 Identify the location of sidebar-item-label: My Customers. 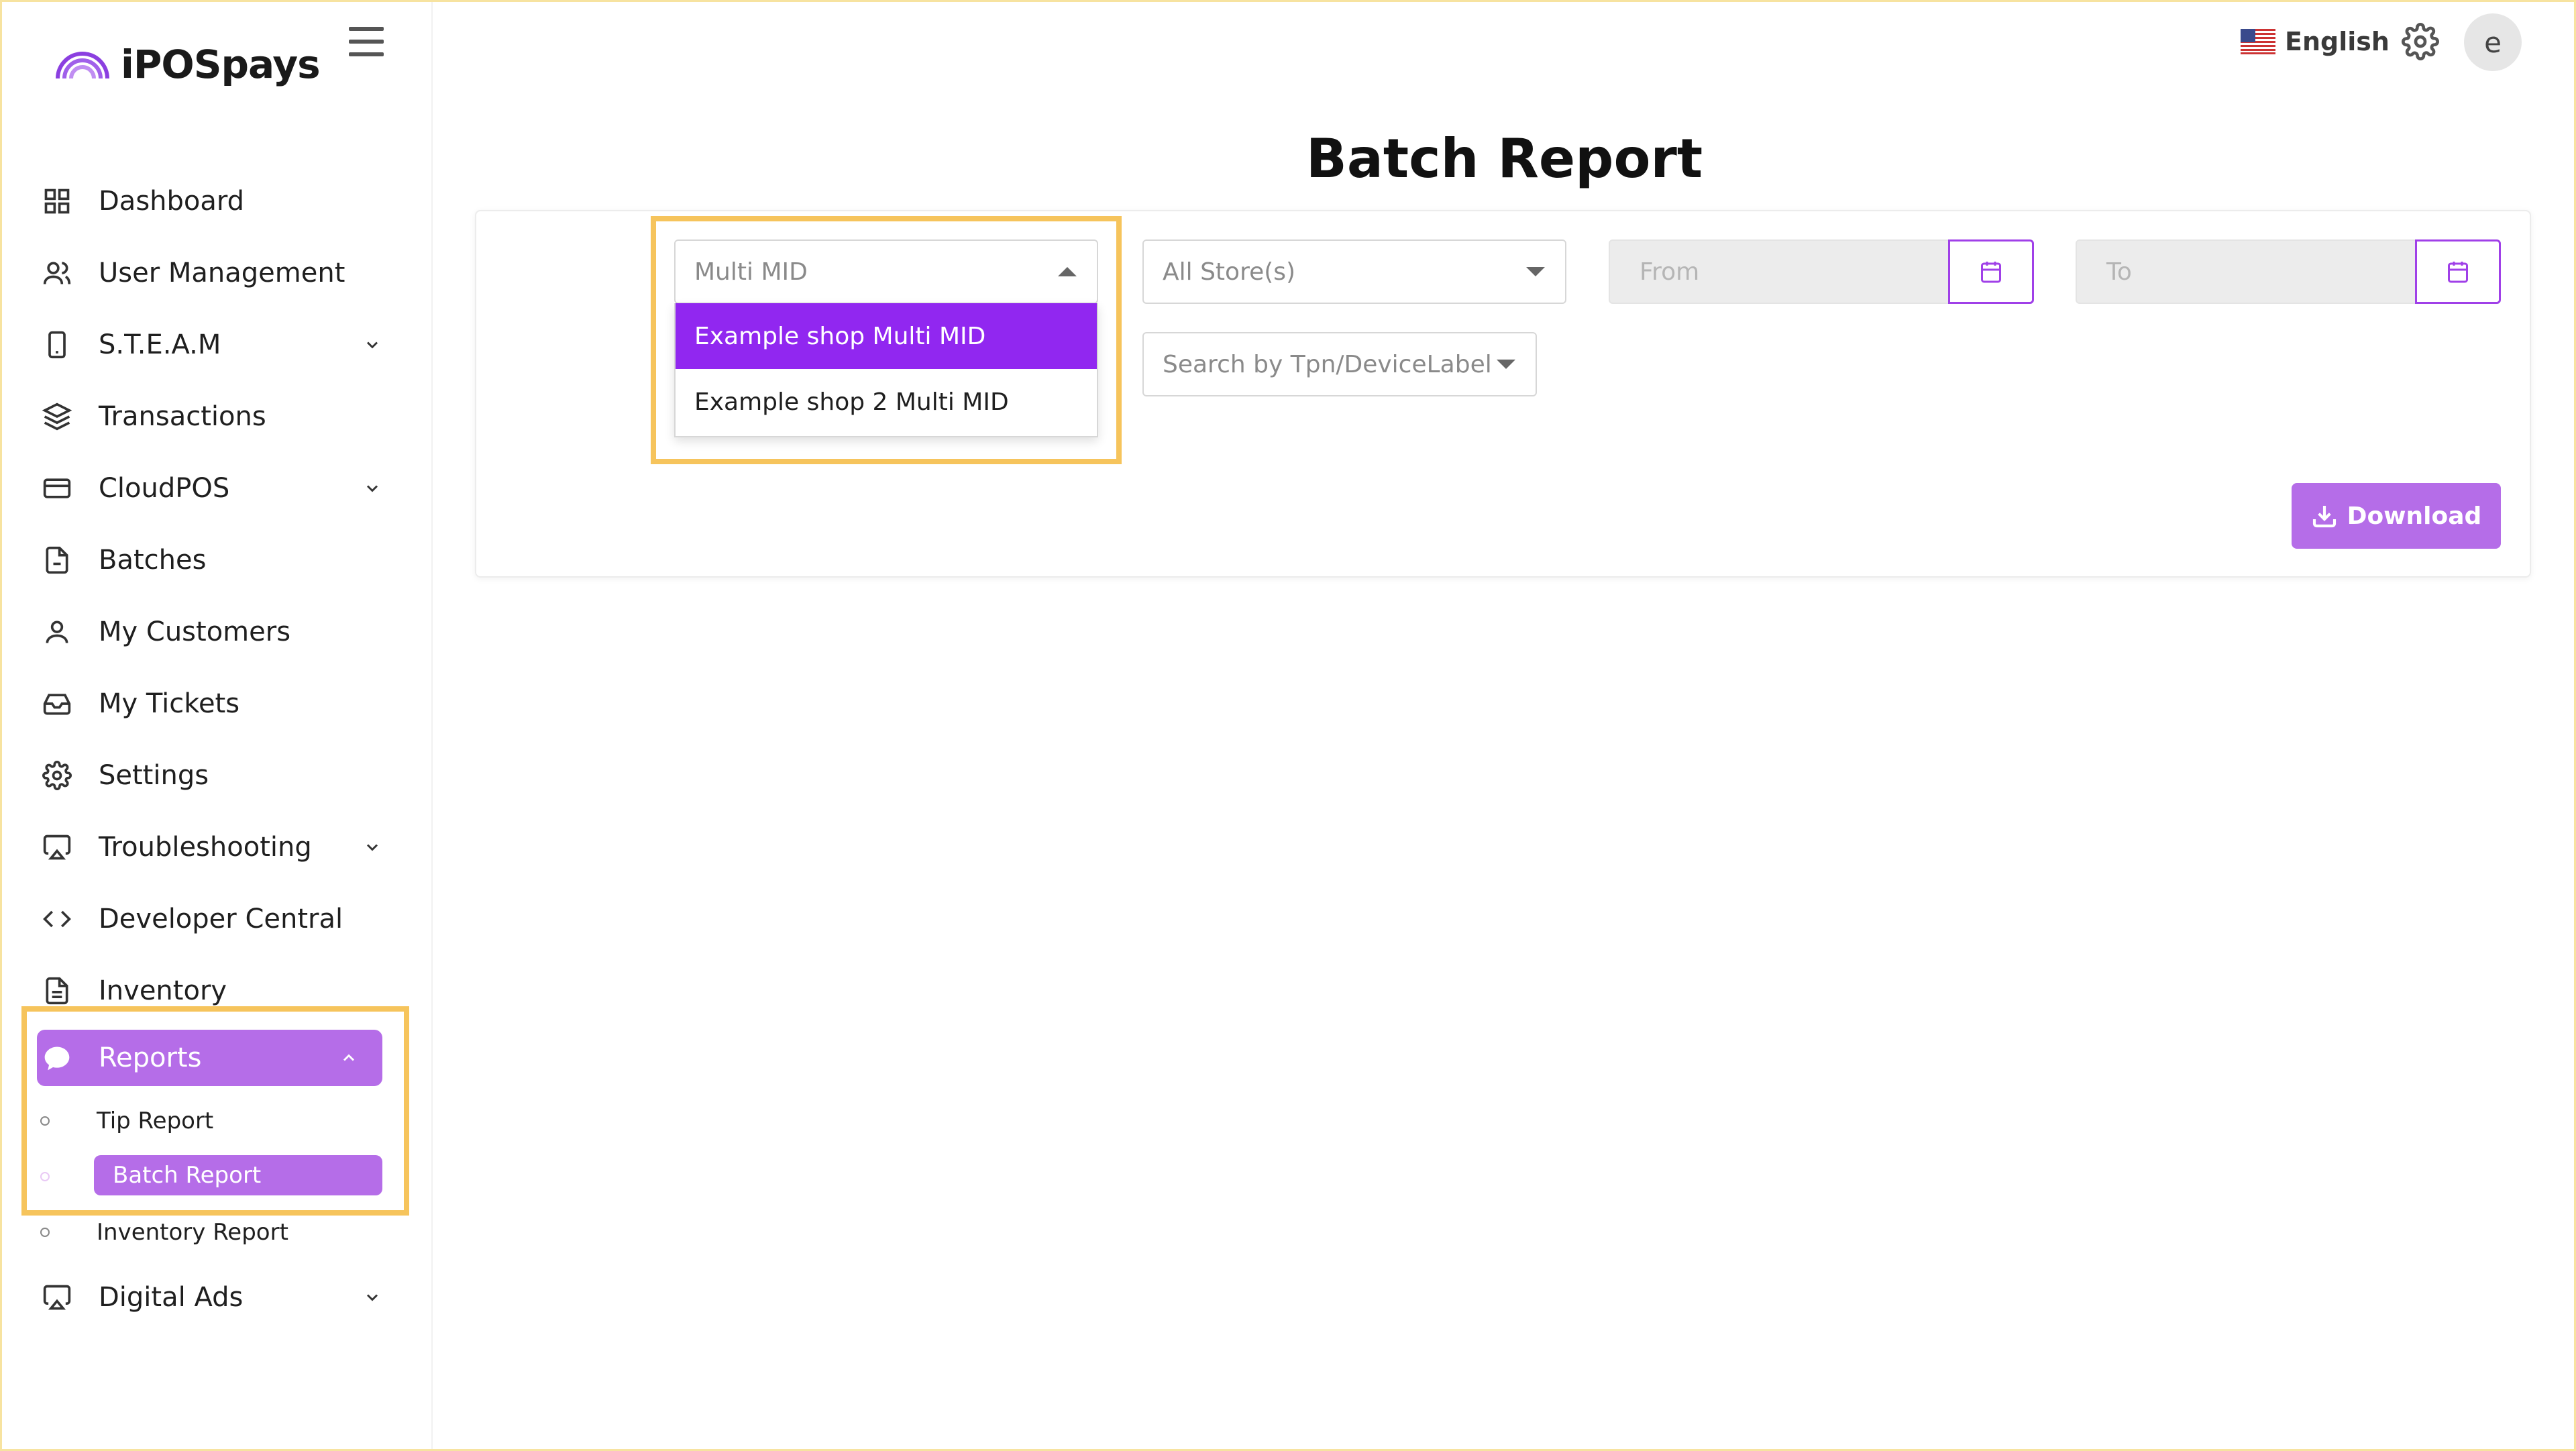
(195, 631).